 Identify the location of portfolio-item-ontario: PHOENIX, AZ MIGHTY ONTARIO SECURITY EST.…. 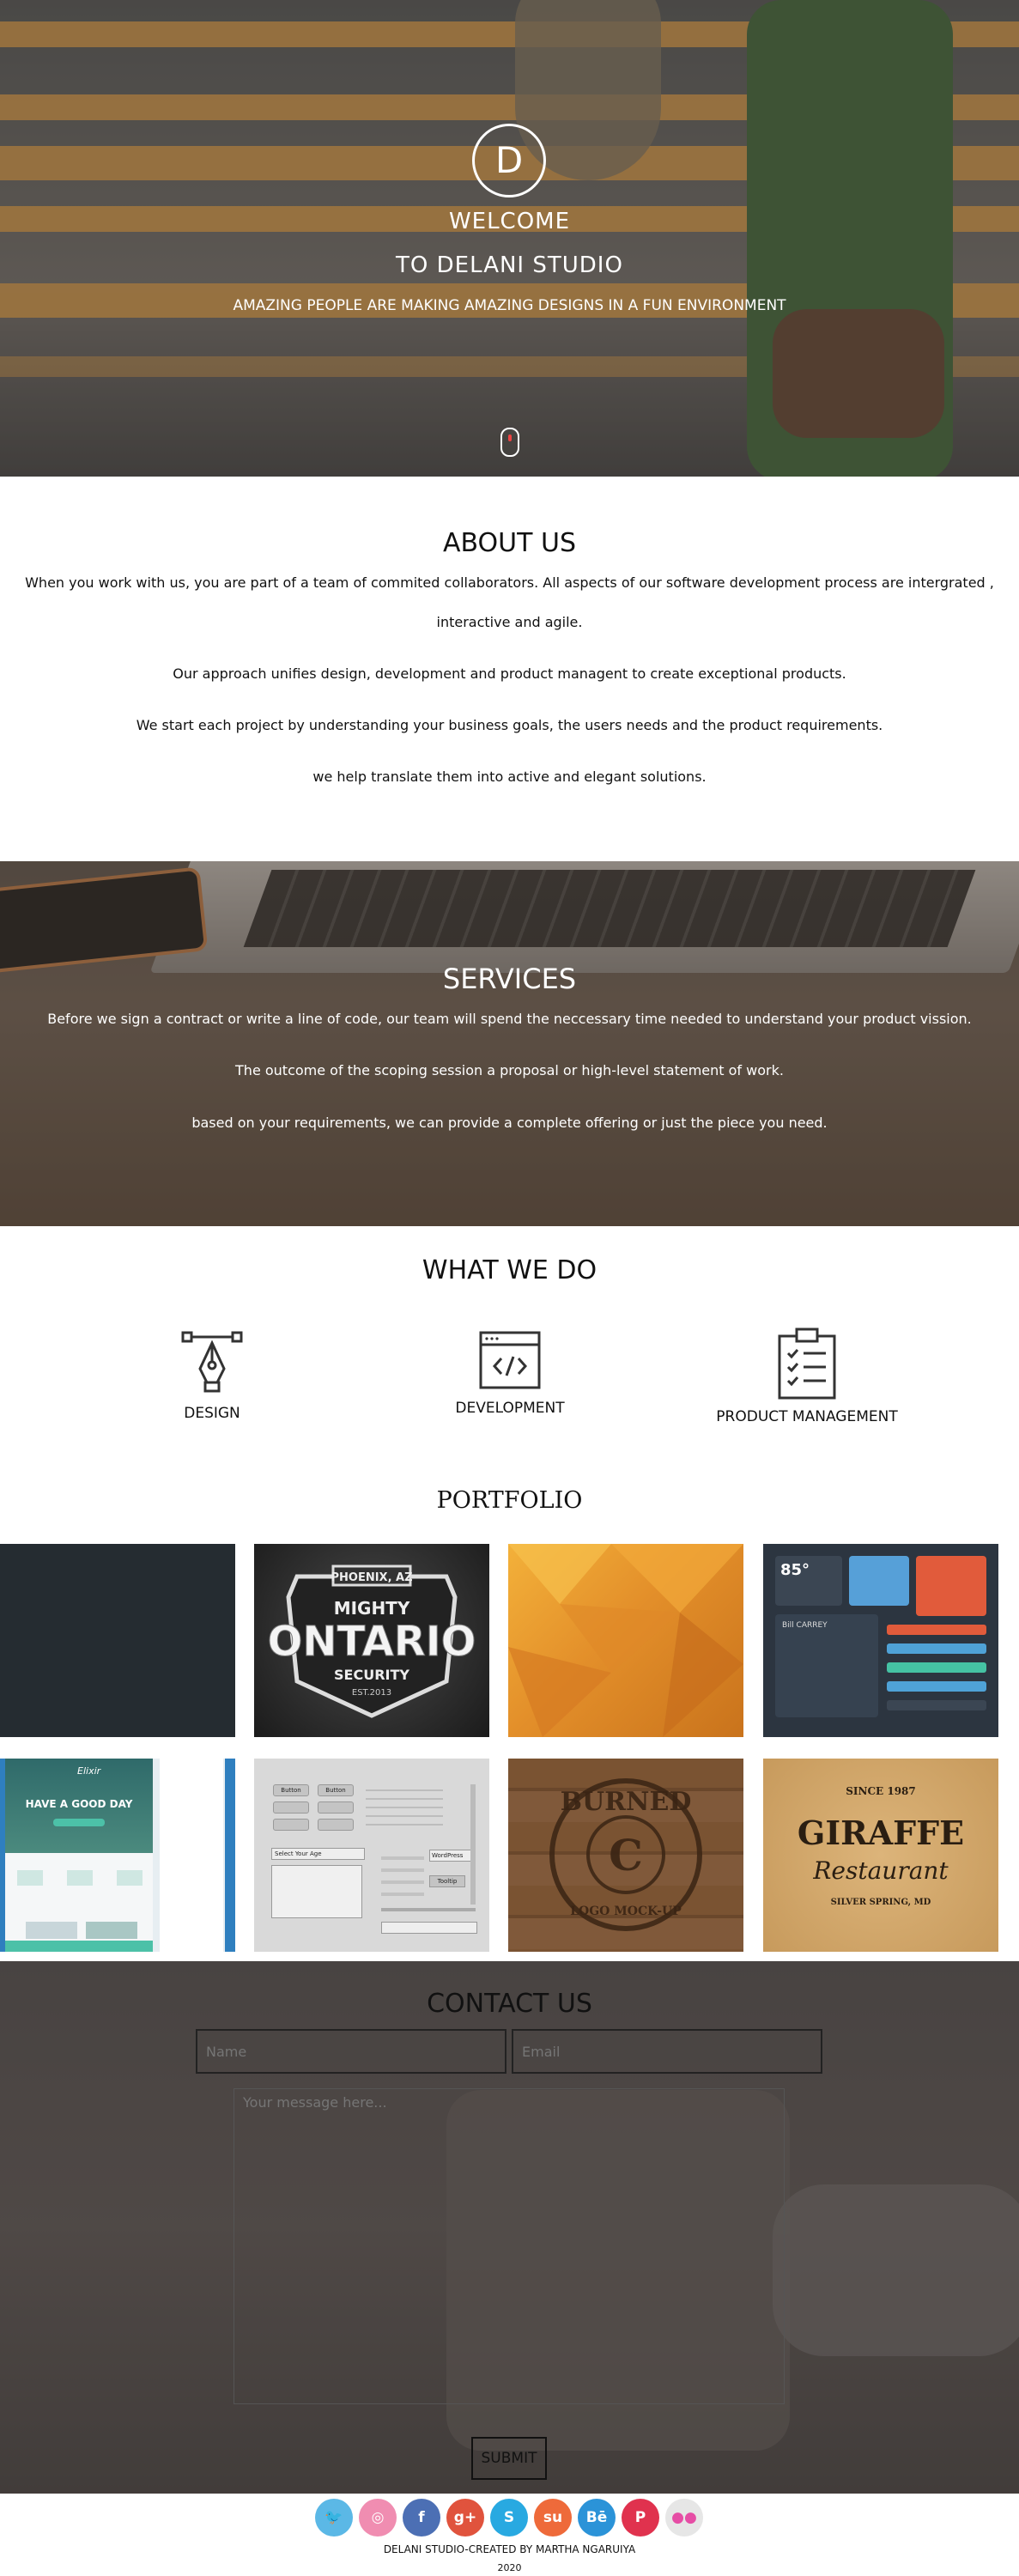
(371, 1641).